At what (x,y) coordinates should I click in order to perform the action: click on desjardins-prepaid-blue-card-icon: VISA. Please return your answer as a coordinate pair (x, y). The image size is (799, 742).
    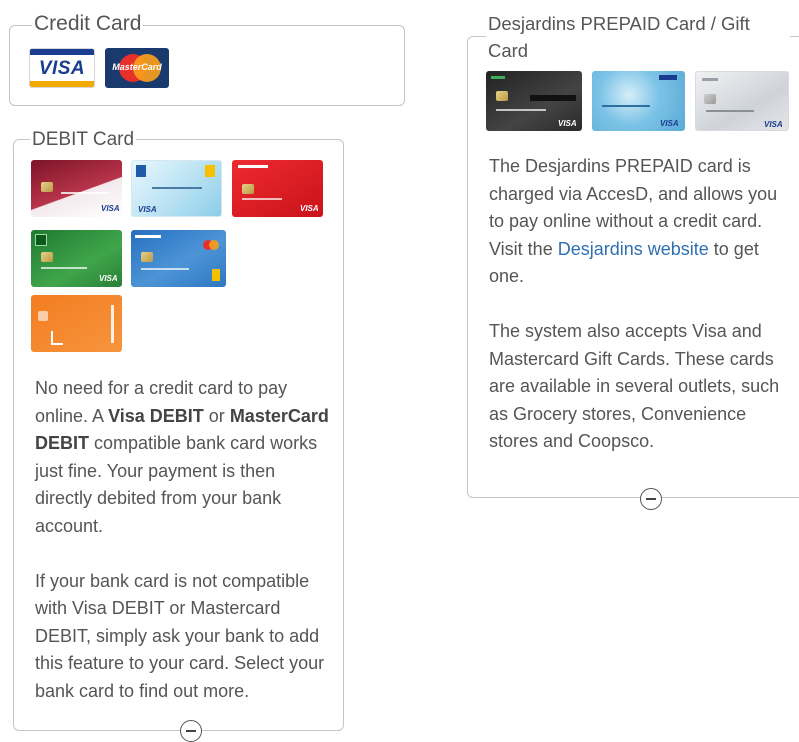
    Looking at the image, I should click on (638, 101).